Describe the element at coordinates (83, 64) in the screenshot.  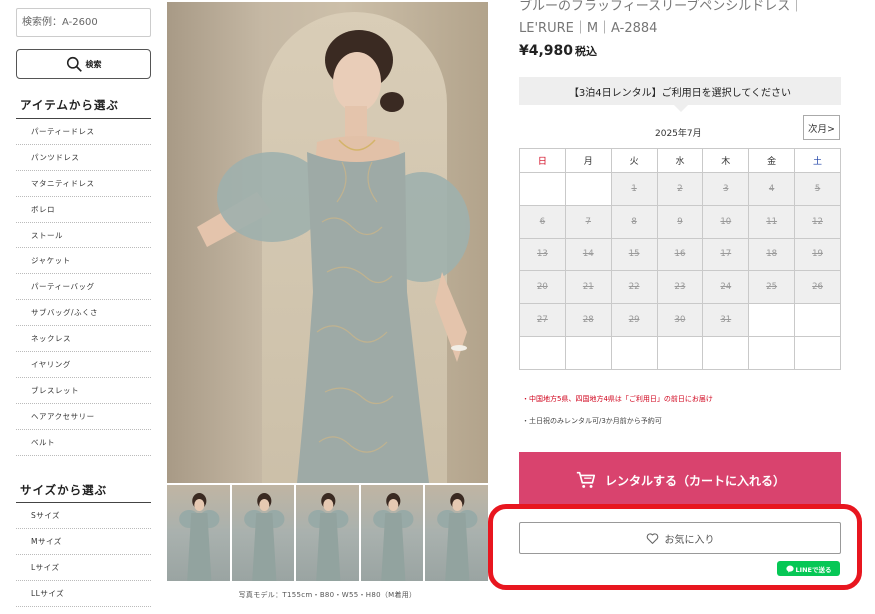
I see `search-button: 検索` at that location.